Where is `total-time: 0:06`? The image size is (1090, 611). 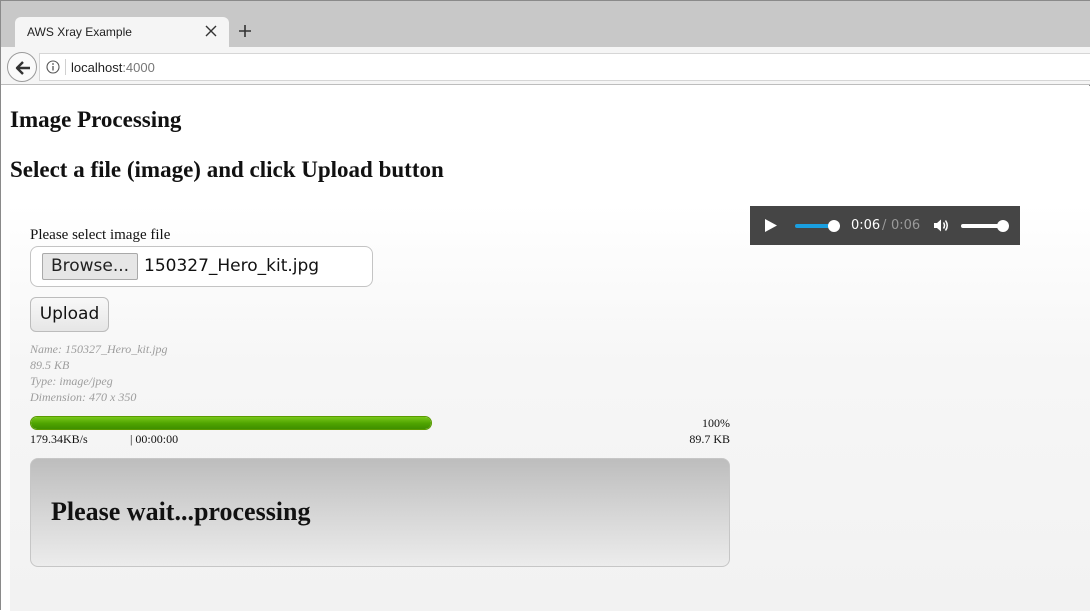 total-time: 0:06 is located at coordinates (906, 225).